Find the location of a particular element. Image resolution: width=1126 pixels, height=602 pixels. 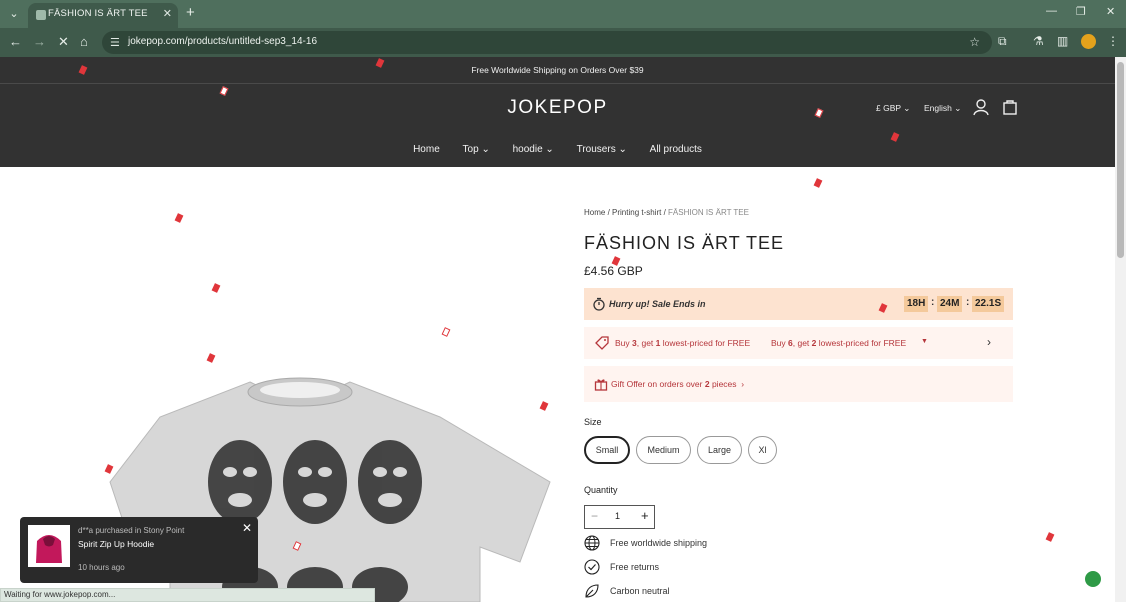

browser-tab-active: FĀSHION IS ÄRT TEE ✕ is located at coordinates (103, 15).